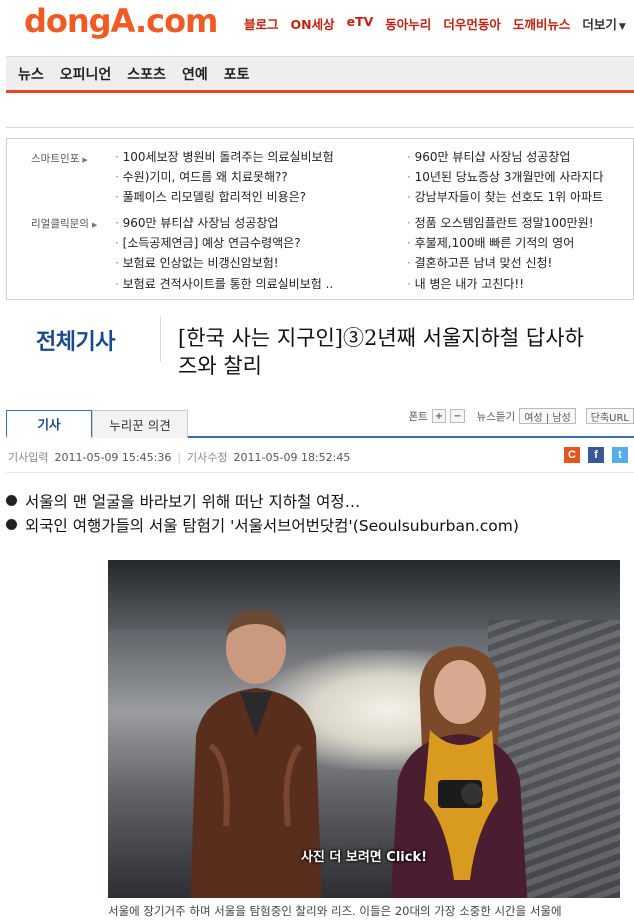 The width and height of the screenshot is (634, 922). What do you see at coordinates (435, 23) in the screenshot?
I see `top-nav: 블로그 ON세상 eTV 동아누리 더우먼동아 도깨비뉴스 더보기 ▼` at bounding box center [435, 23].